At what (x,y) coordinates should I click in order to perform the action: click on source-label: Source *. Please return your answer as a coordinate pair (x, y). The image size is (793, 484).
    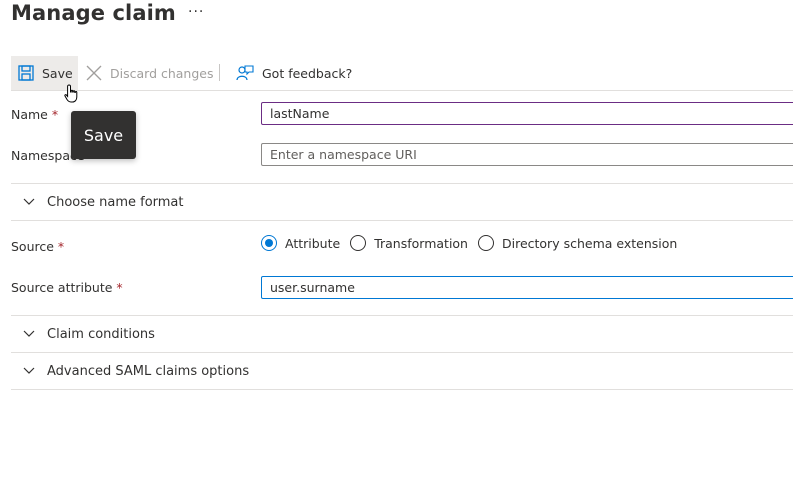
    Looking at the image, I should click on (38, 246).